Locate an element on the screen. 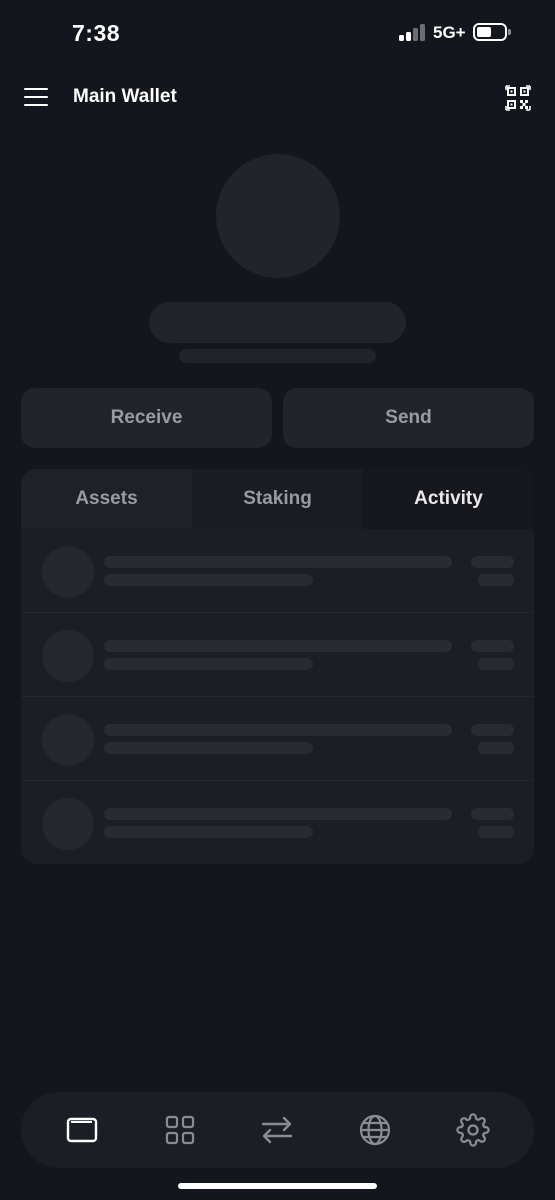 The width and height of the screenshot is (555, 1200). nav-browser is located at coordinates (375, 1130).